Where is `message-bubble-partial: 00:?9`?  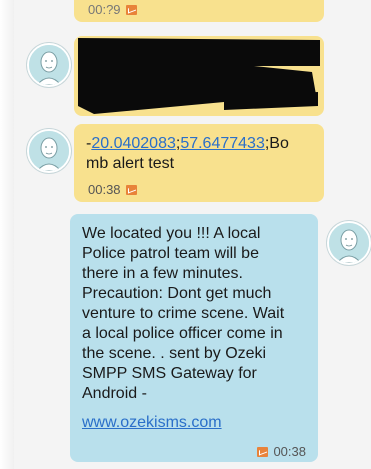 message-bubble-partial: 00:?9 is located at coordinates (199, 11).